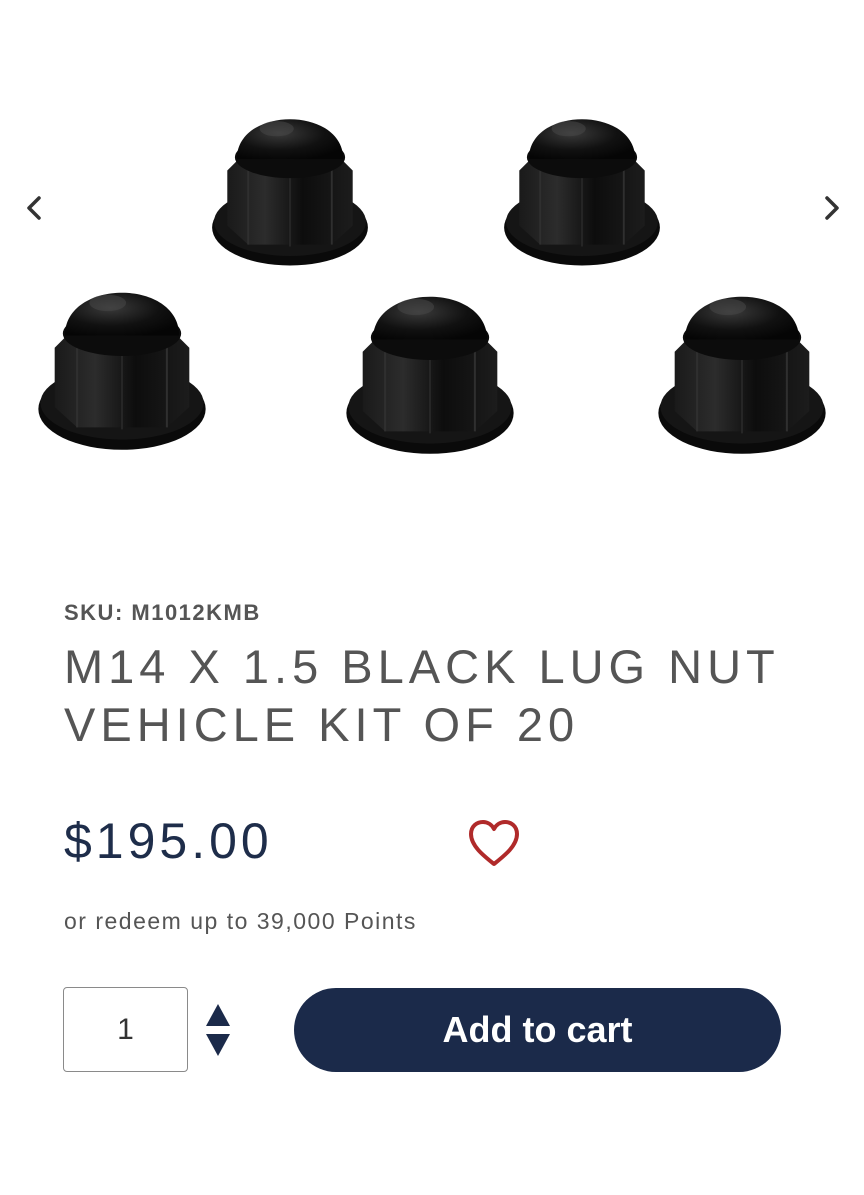 This screenshot has height=1195, width=864. I want to click on quantity-input, so click(125, 1029).